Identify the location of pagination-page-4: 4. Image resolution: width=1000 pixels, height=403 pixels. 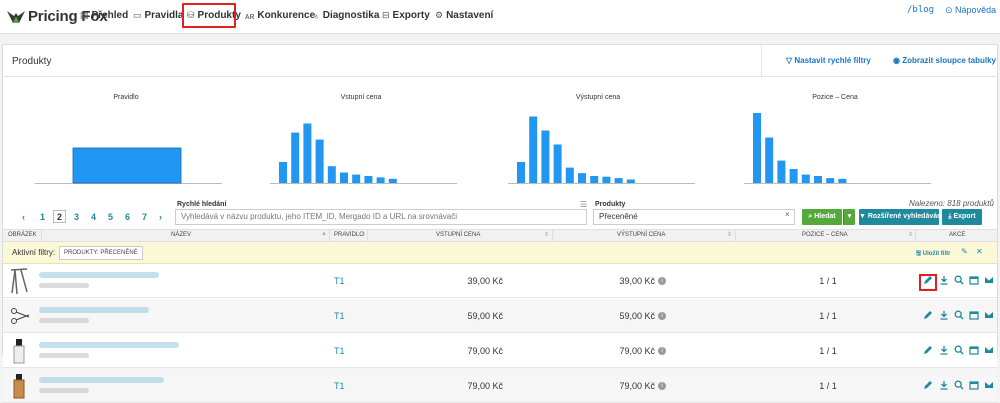
(93, 217).